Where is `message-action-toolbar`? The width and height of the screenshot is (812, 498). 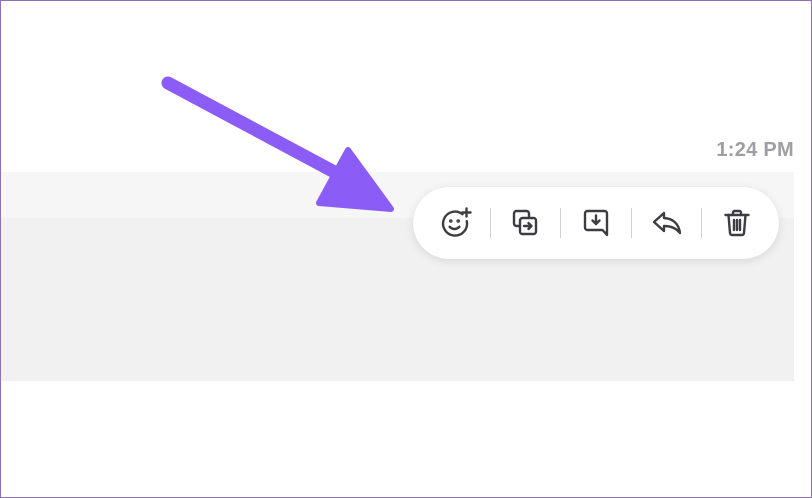 message-action-toolbar is located at coordinates (596, 223).